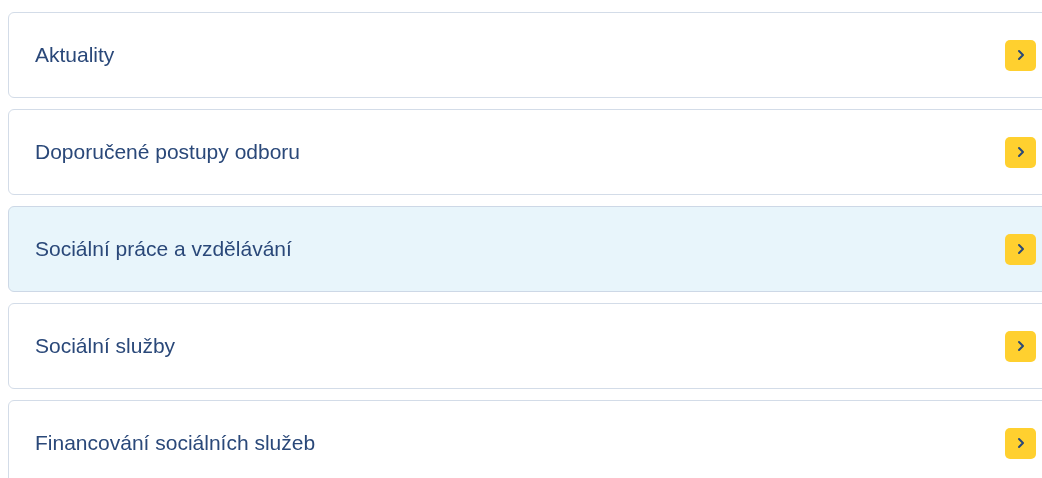 Image resolution: width=1042 pixels, height=478 pixels. I want to click on menu-item-label: Financování sociálních služeb, so click(175, 443).